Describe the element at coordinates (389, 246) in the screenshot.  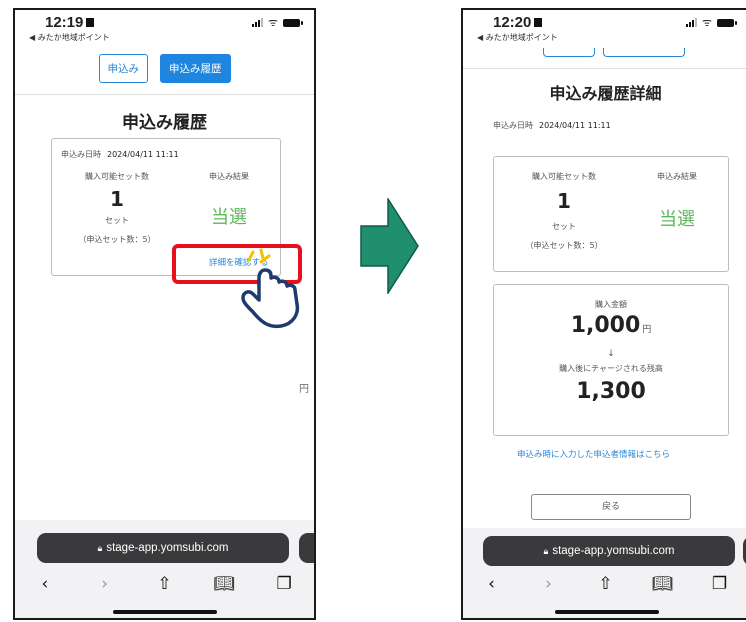
I see `right-arrow-icon` at that location.